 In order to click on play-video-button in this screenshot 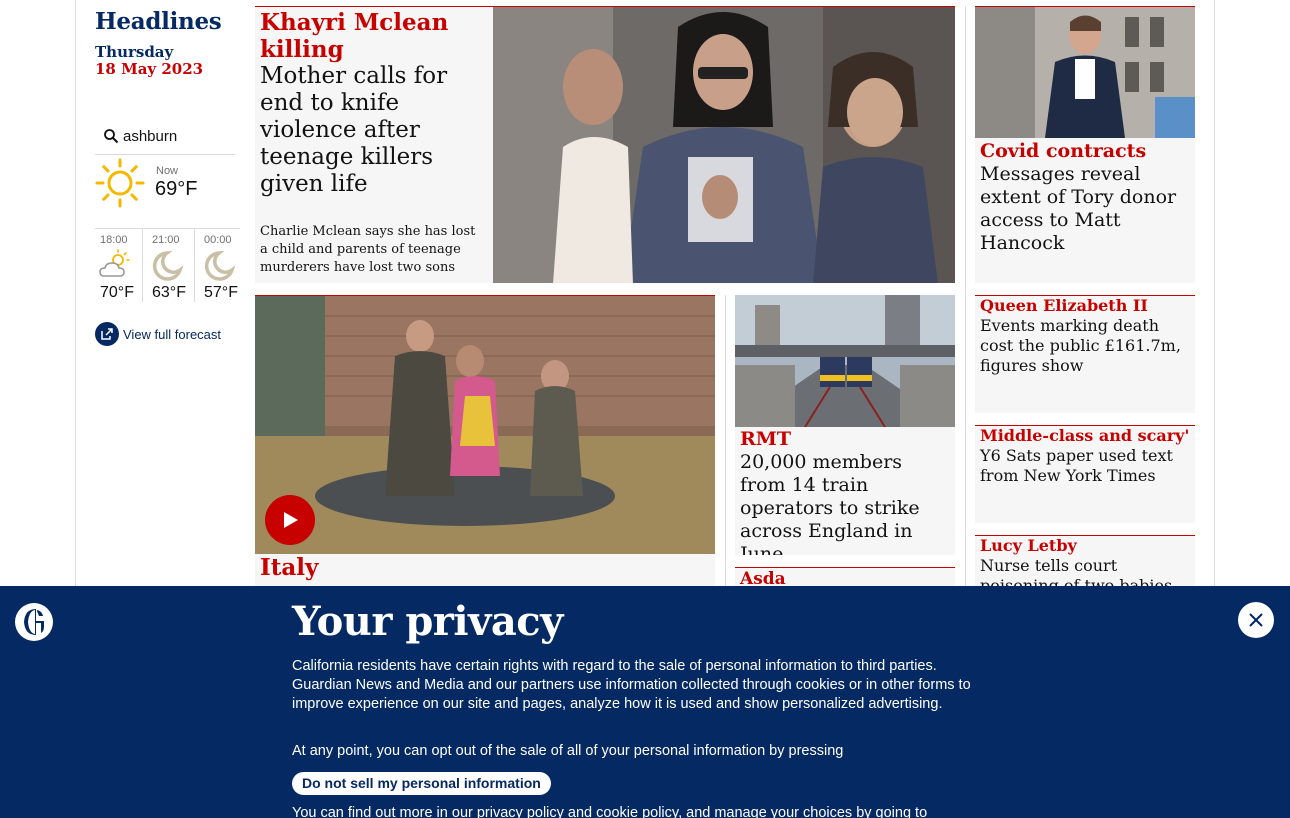, I will do `click(290, 520)`.